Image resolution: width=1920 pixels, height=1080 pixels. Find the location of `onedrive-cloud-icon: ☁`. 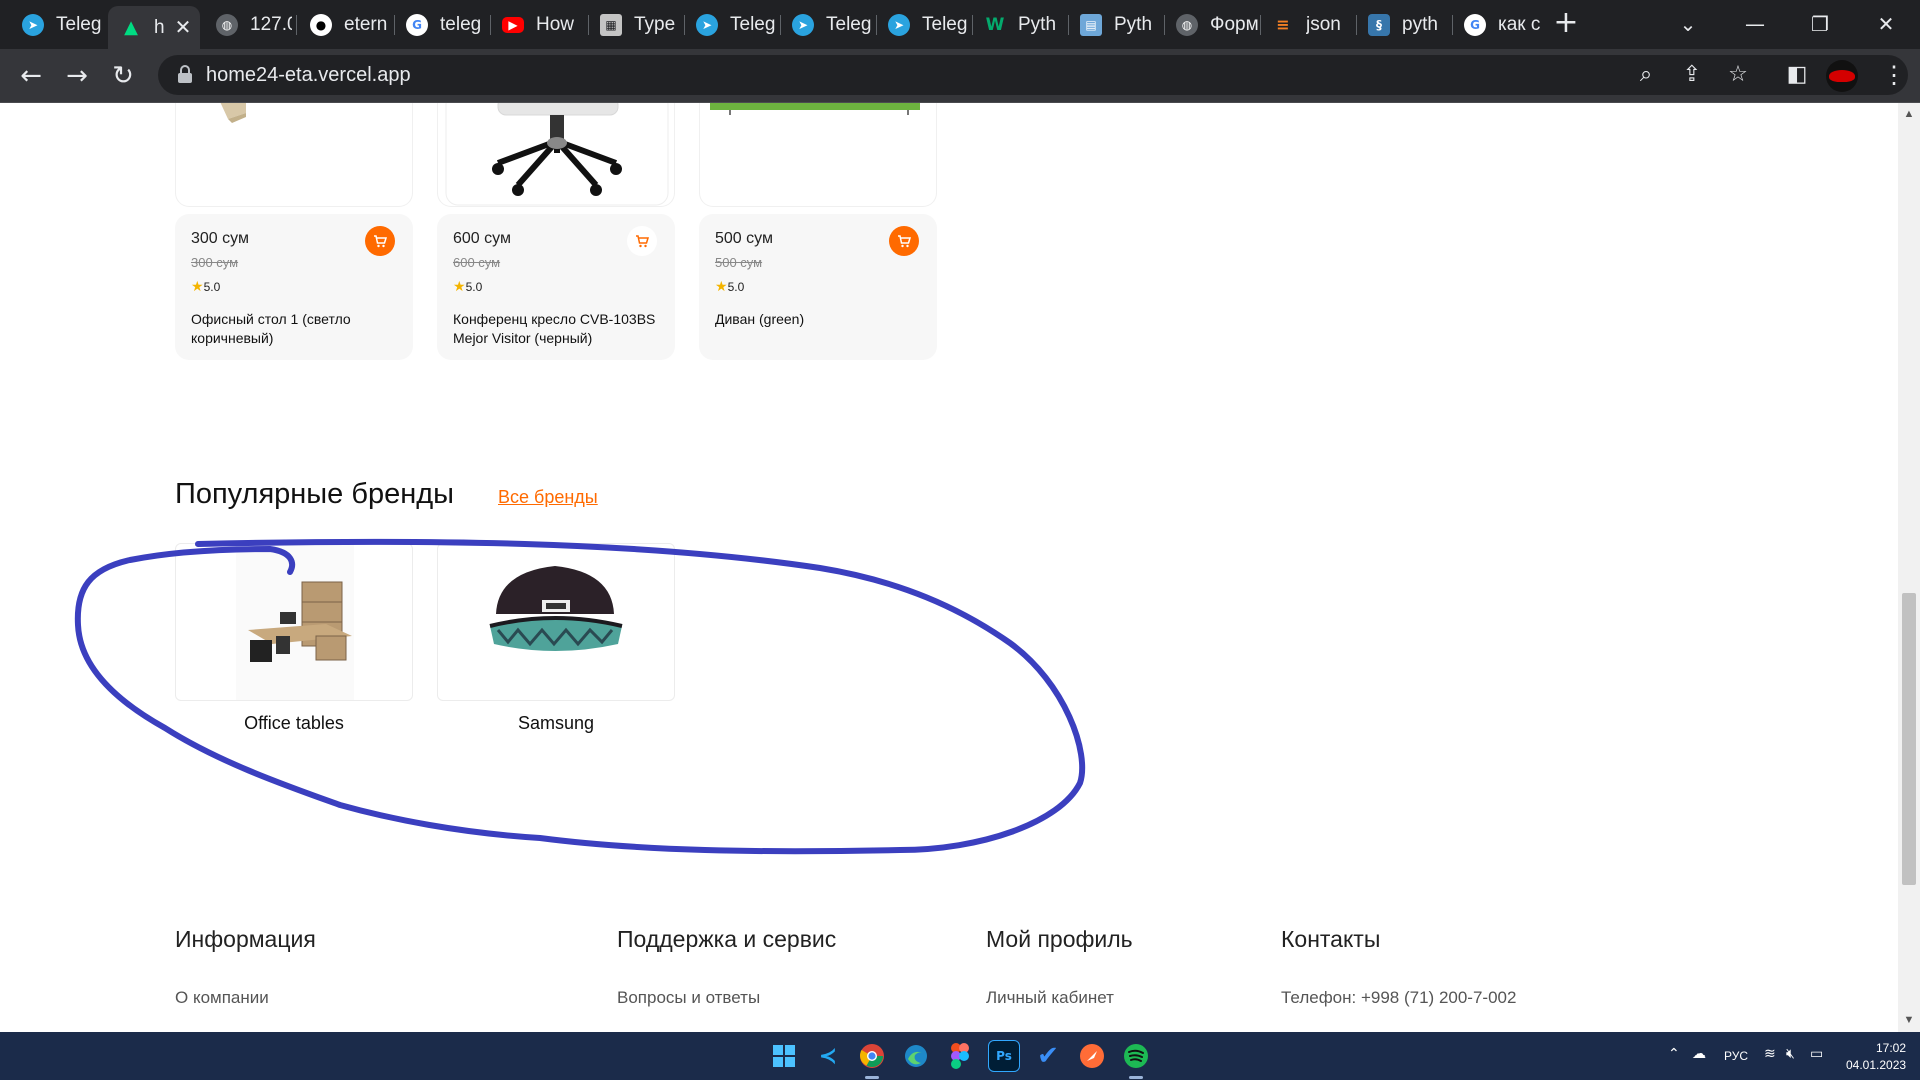

onedrive-cloud-icon: ☁ is located at coordinates (1699, 1054).